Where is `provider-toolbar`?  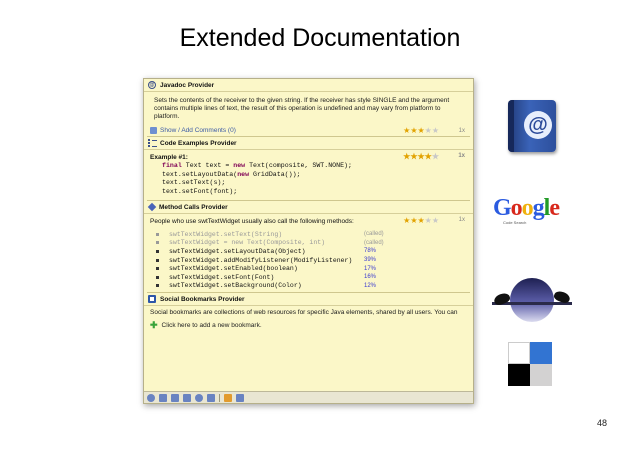
provider-toolbar is located at coordinates (308, 397).